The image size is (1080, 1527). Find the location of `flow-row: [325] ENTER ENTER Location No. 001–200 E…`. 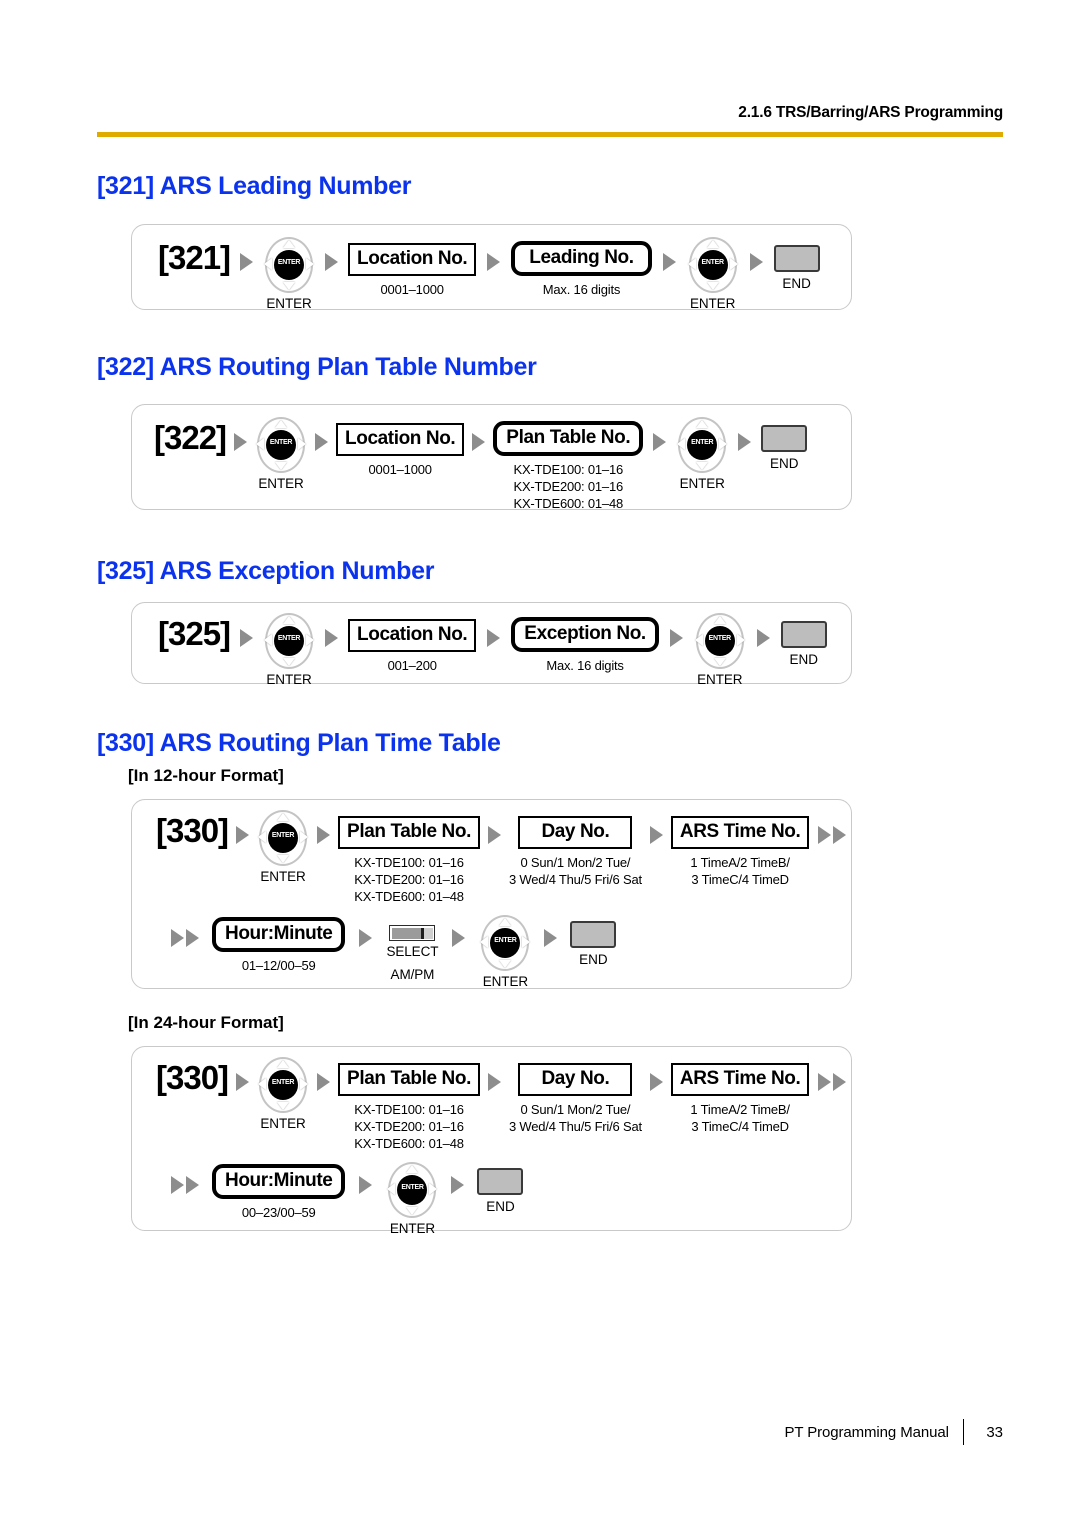

flow-row: [325] ENTER ENTER Location No. 001–200 E… is located at coordinates (492, 651).